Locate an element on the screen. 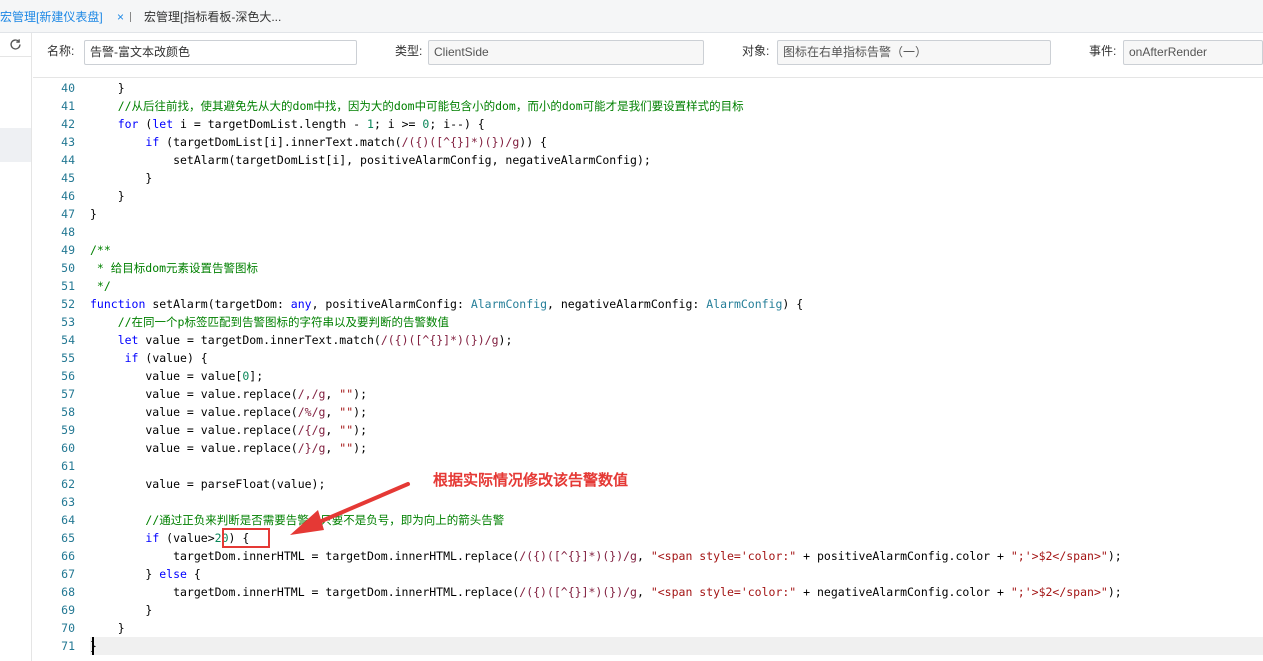  annotation-text: 根据实际情况修改该告警数值 is located at coordinates (531, 480).